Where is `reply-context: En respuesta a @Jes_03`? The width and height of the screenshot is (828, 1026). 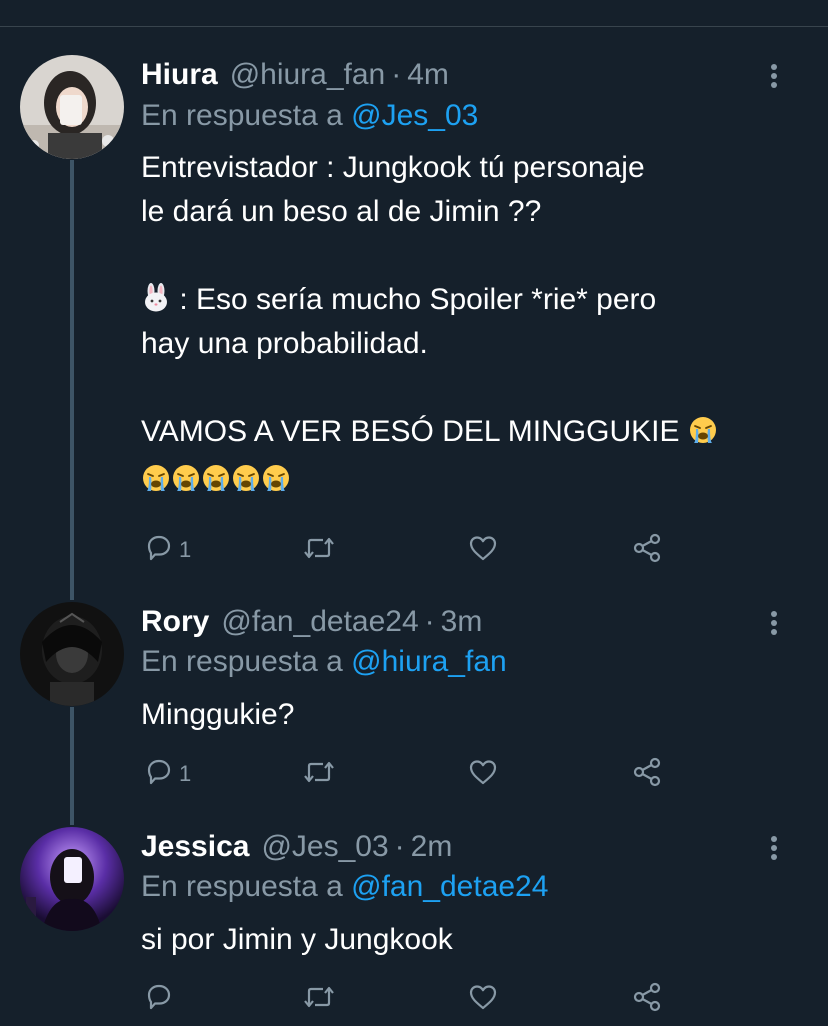 reply-context: En respuesta a @Jes_03 is located at coordinates (309, 116).